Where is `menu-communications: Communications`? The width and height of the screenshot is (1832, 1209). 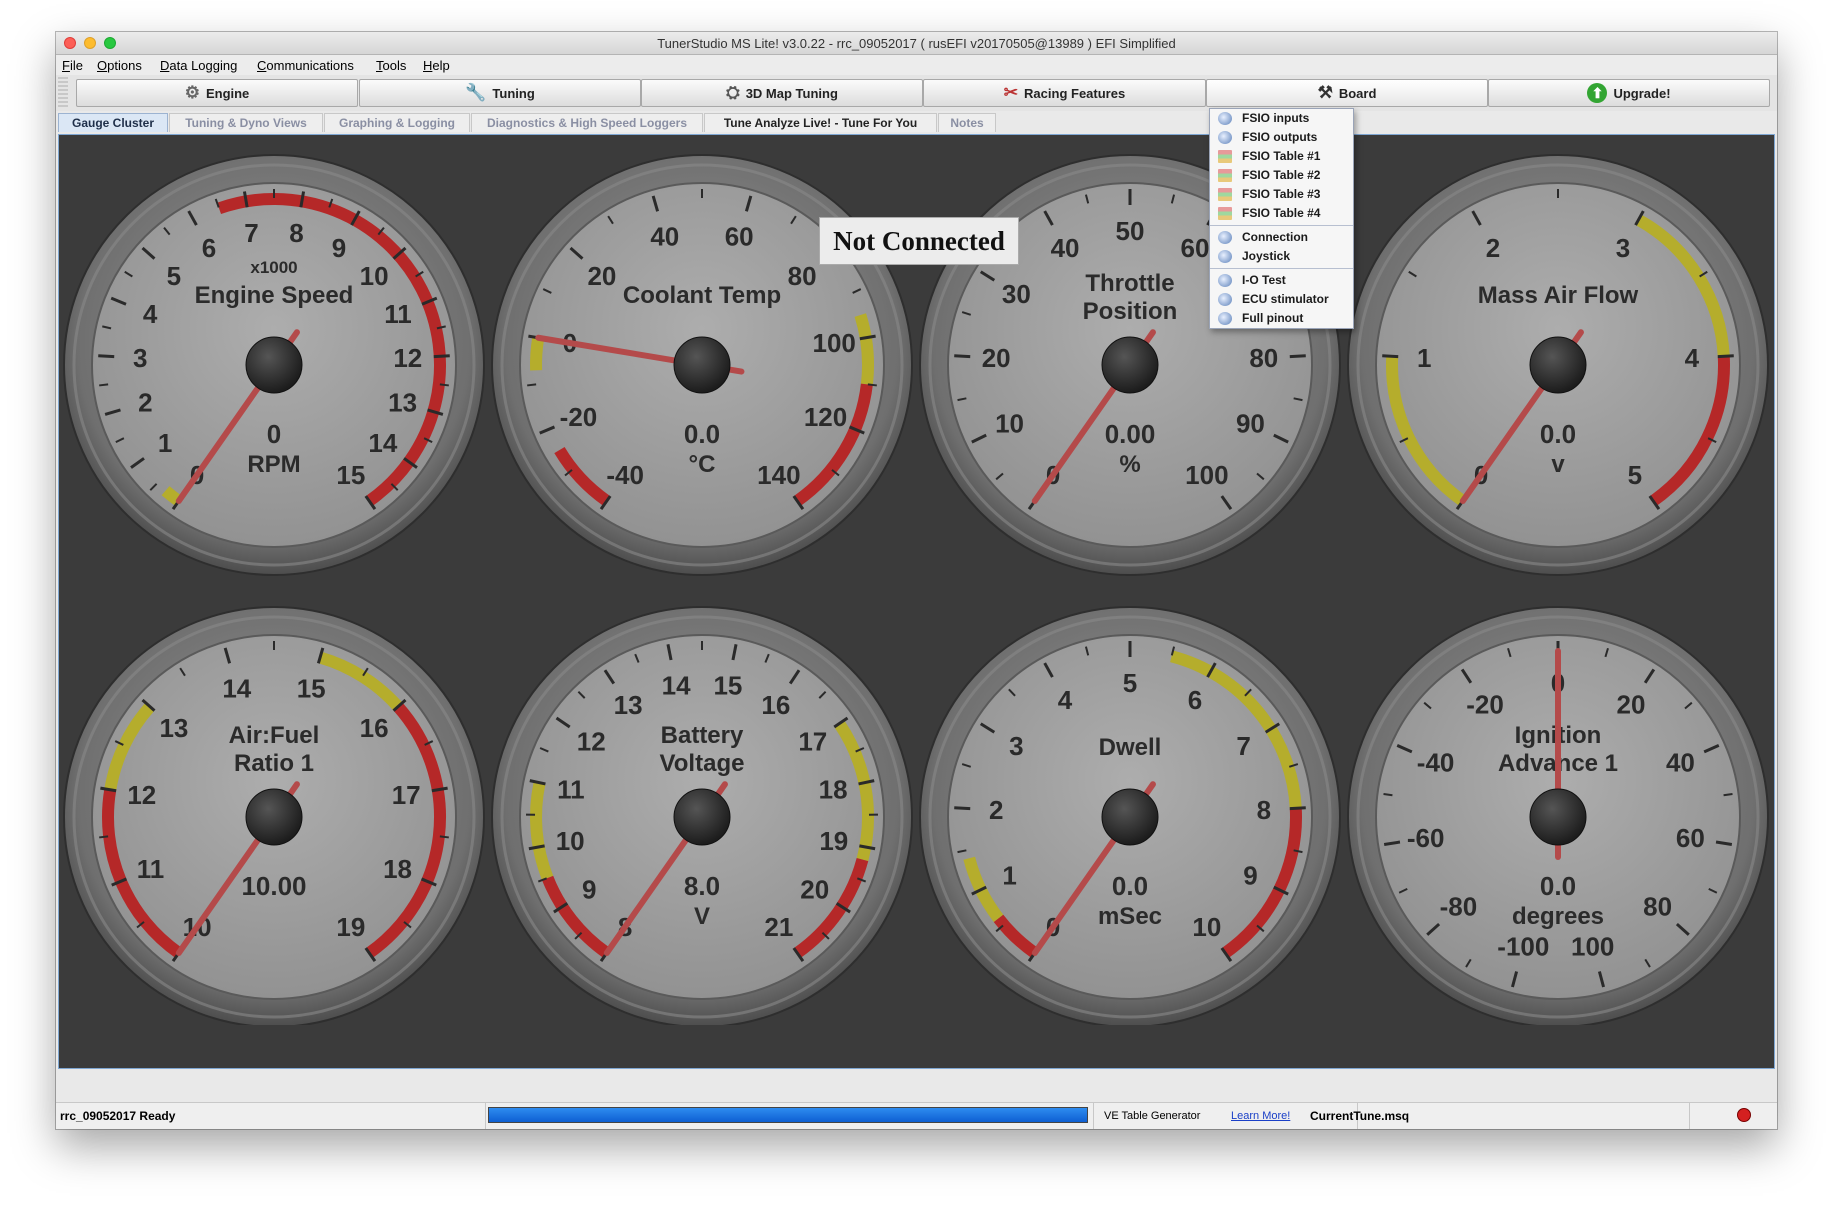 menu-communications: Communications is located at coordinates (305, 65).